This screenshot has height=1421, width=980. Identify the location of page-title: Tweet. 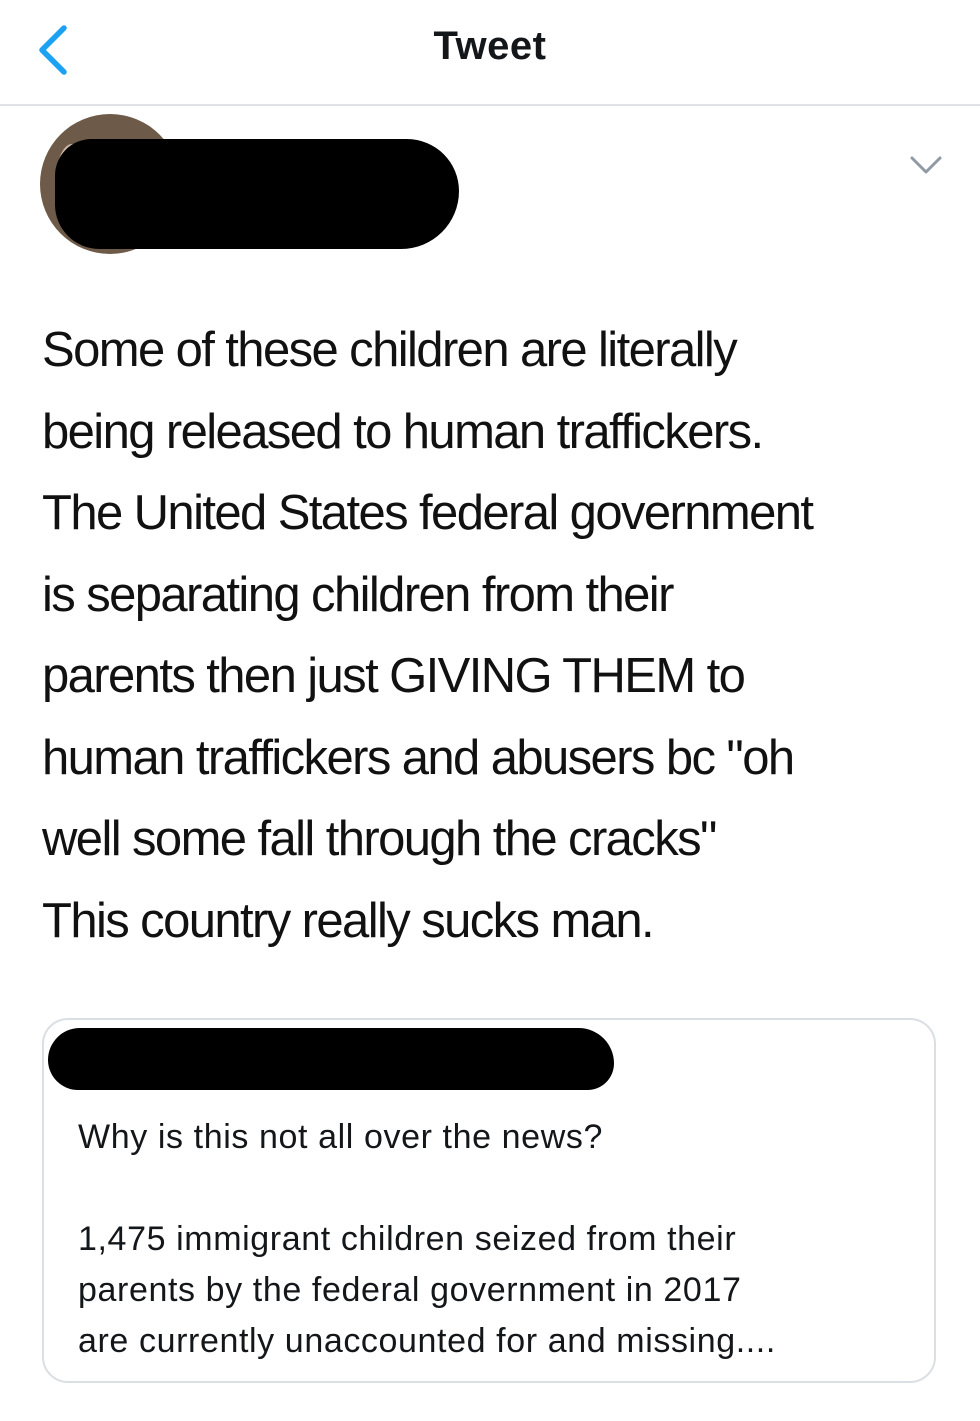
(490, 46).